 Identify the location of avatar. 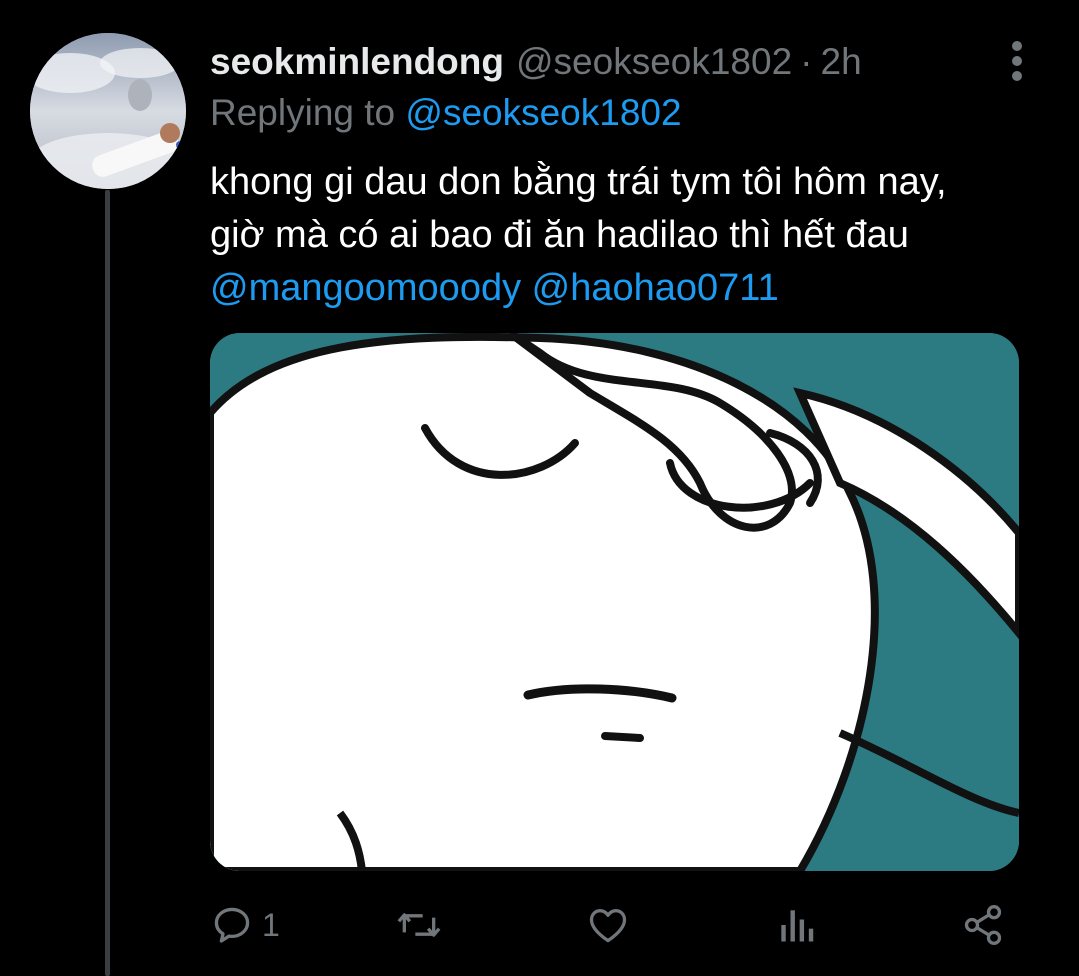
(108, 111).